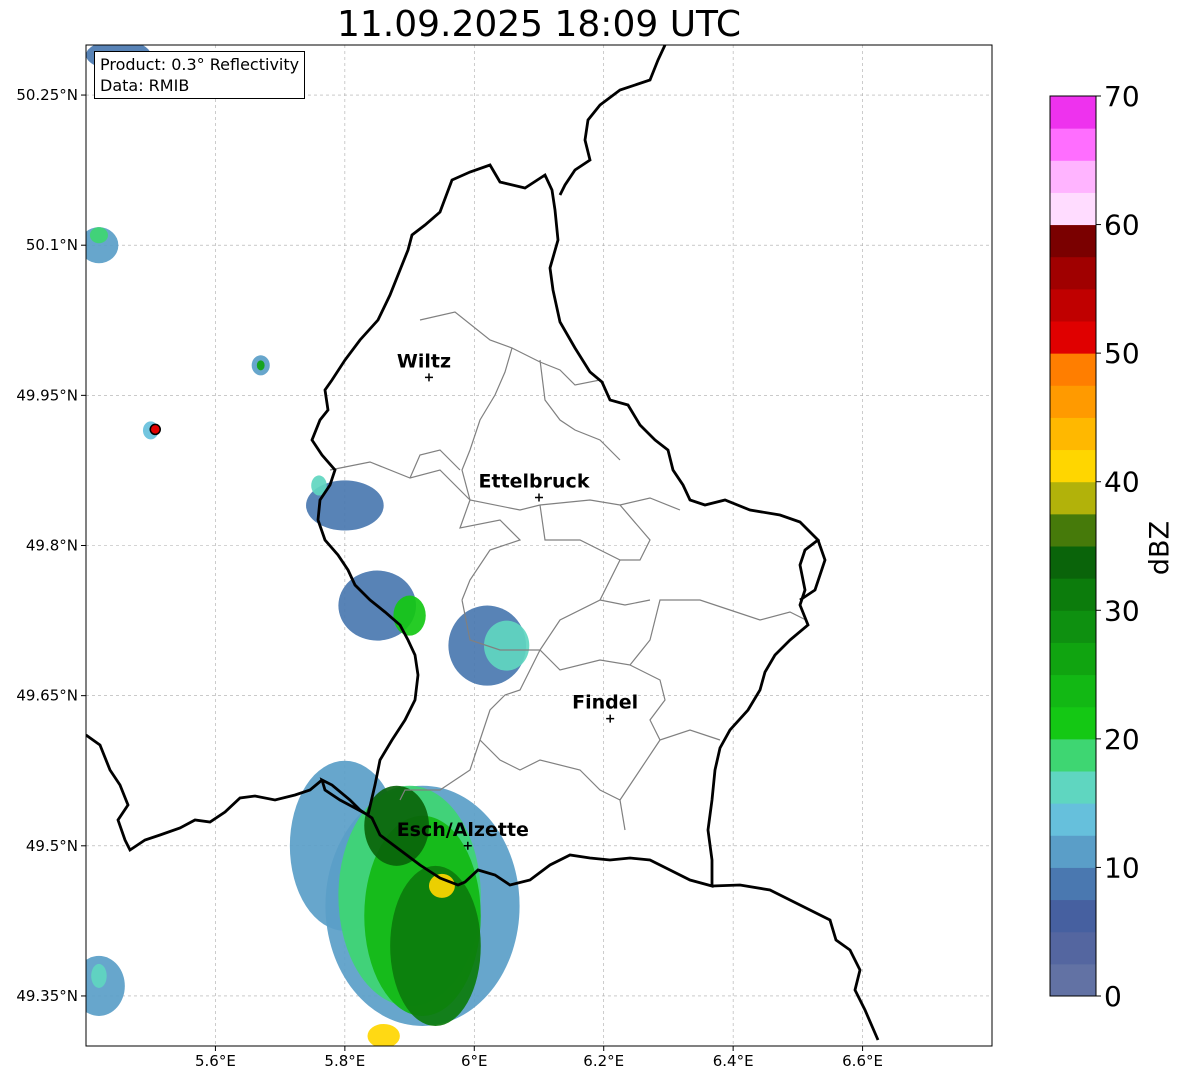  I want to click on lat-tick-label: 49.8°N, so click(52, 546).